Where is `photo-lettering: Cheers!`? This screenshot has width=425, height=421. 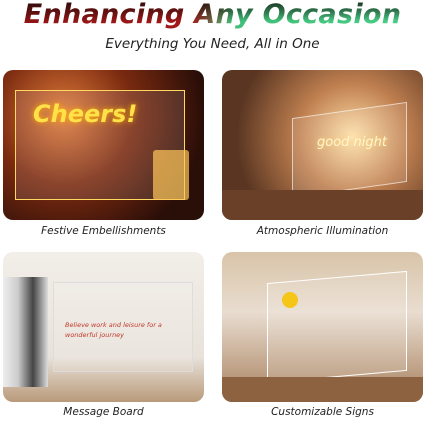 photo-lettering: Cheers! is located at coordinates (85, 114).